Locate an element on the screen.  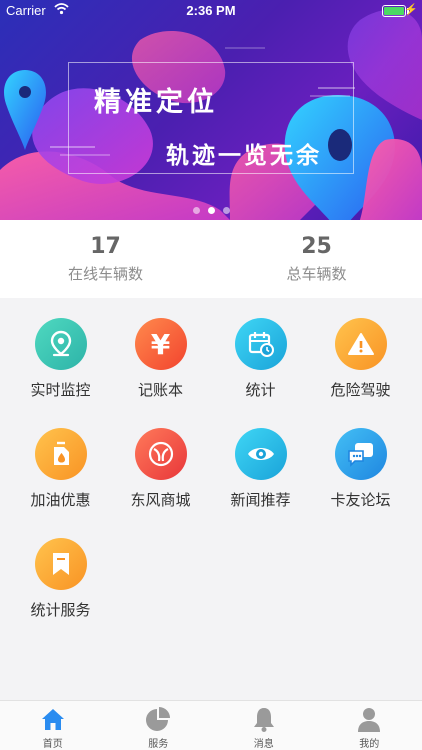
status-bar: Carrier 2:36 PM ⚡ is located at coordinates (211, 11).